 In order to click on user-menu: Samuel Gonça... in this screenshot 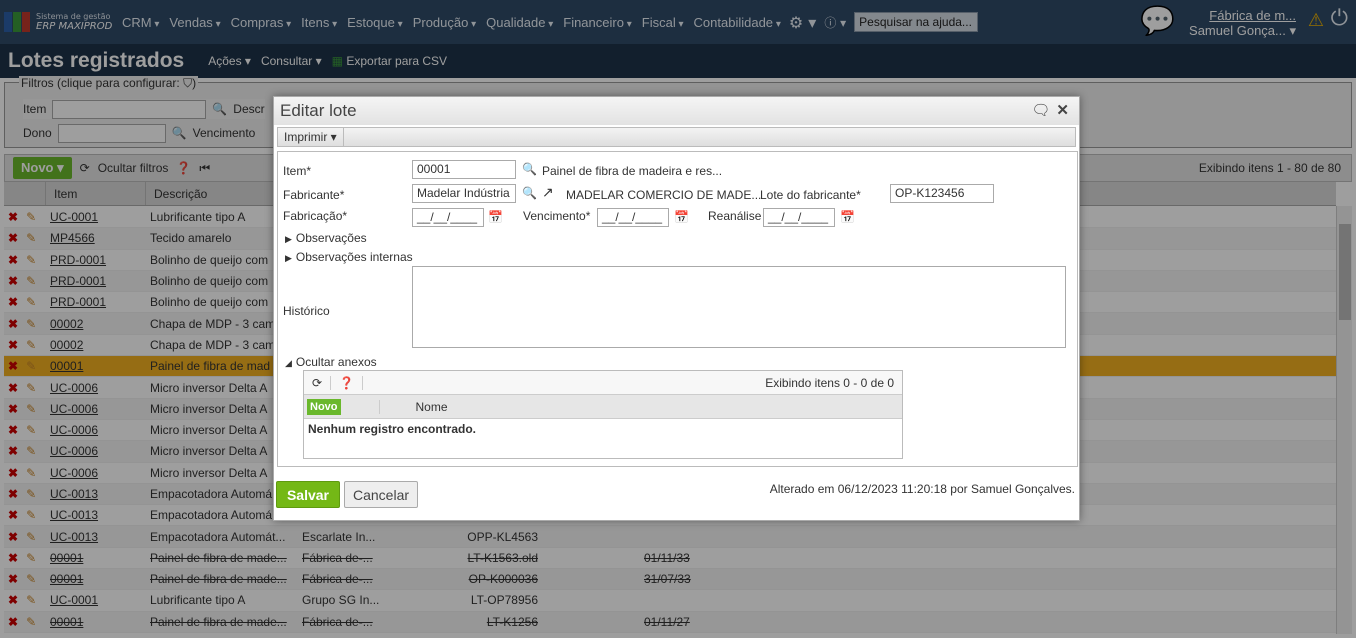, I will do `click(1237, 30)`.